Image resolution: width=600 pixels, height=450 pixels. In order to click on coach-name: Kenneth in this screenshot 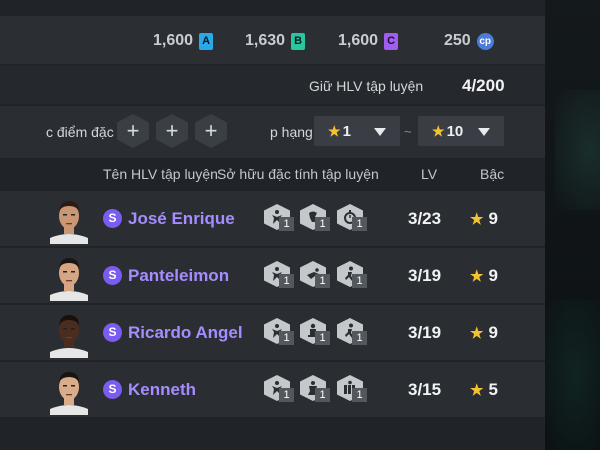, I will do `click(162, 389)`.